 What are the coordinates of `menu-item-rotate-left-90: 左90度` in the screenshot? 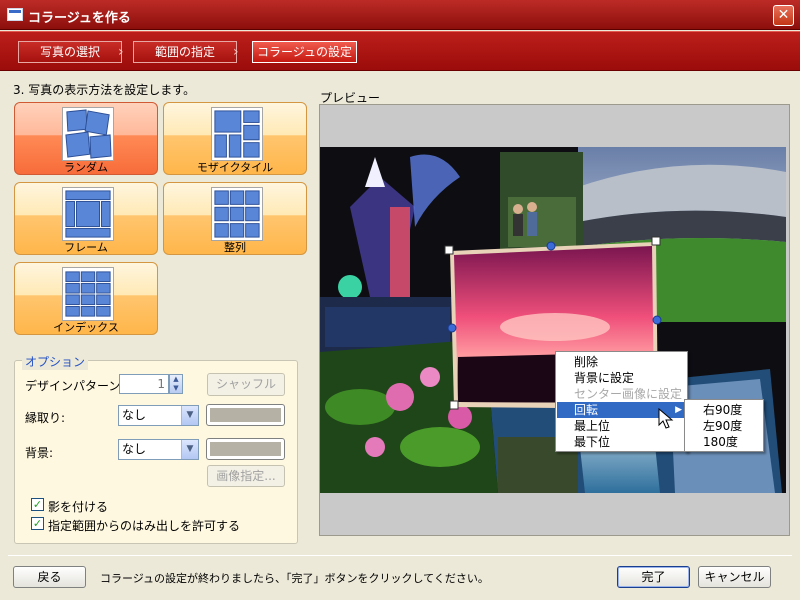 It's located at (724, 426).